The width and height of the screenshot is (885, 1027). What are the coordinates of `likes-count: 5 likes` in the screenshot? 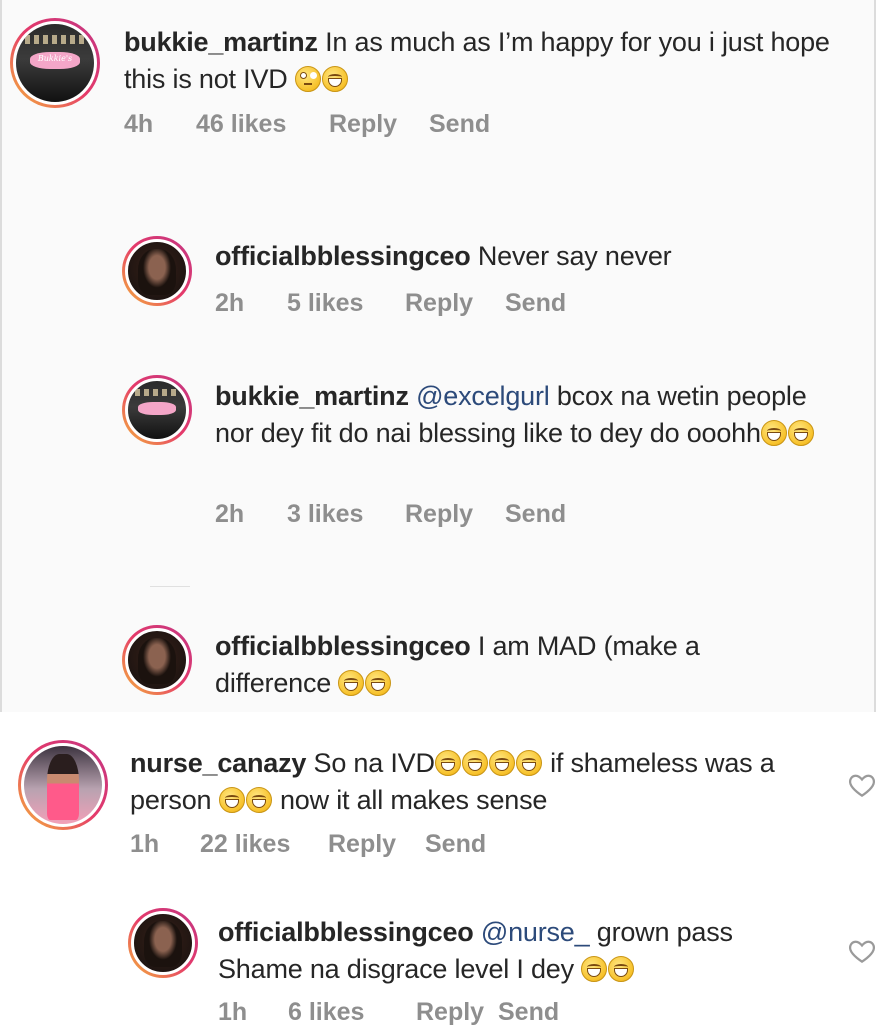 It's located at (346, 303).